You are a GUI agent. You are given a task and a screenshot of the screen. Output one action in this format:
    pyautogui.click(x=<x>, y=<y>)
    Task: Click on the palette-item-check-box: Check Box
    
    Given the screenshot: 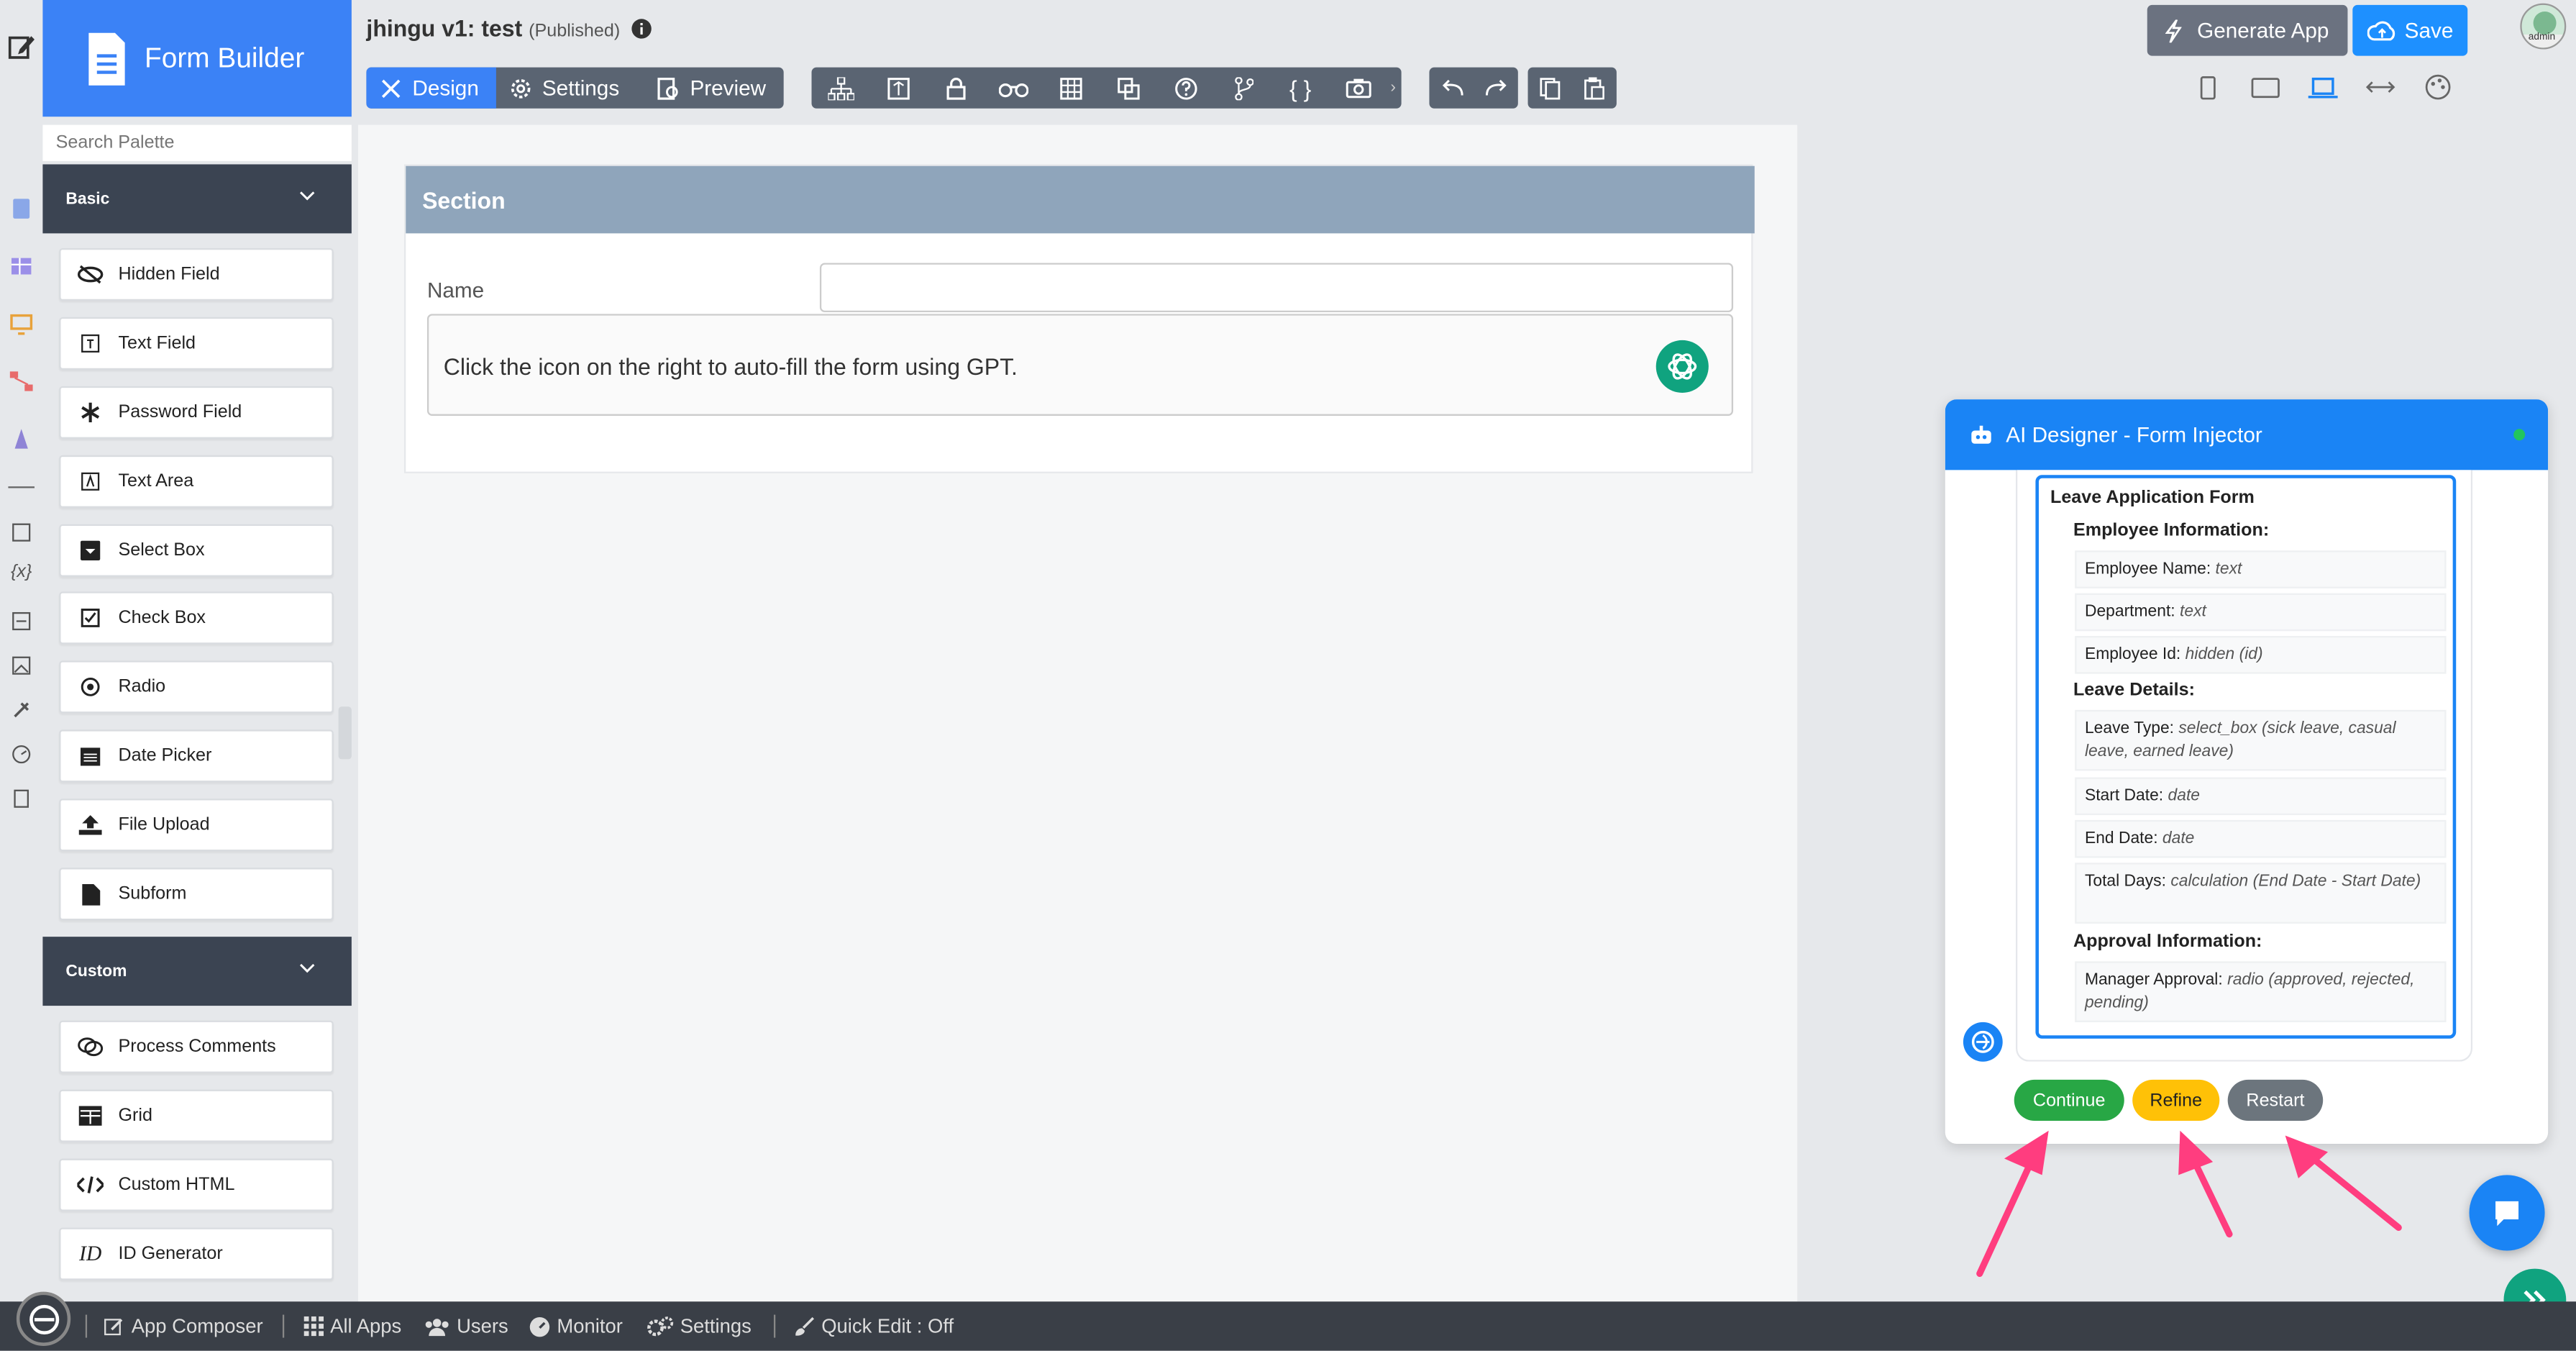 What is the action you would take?
    pyautogui.click(x=196, y=618)
    